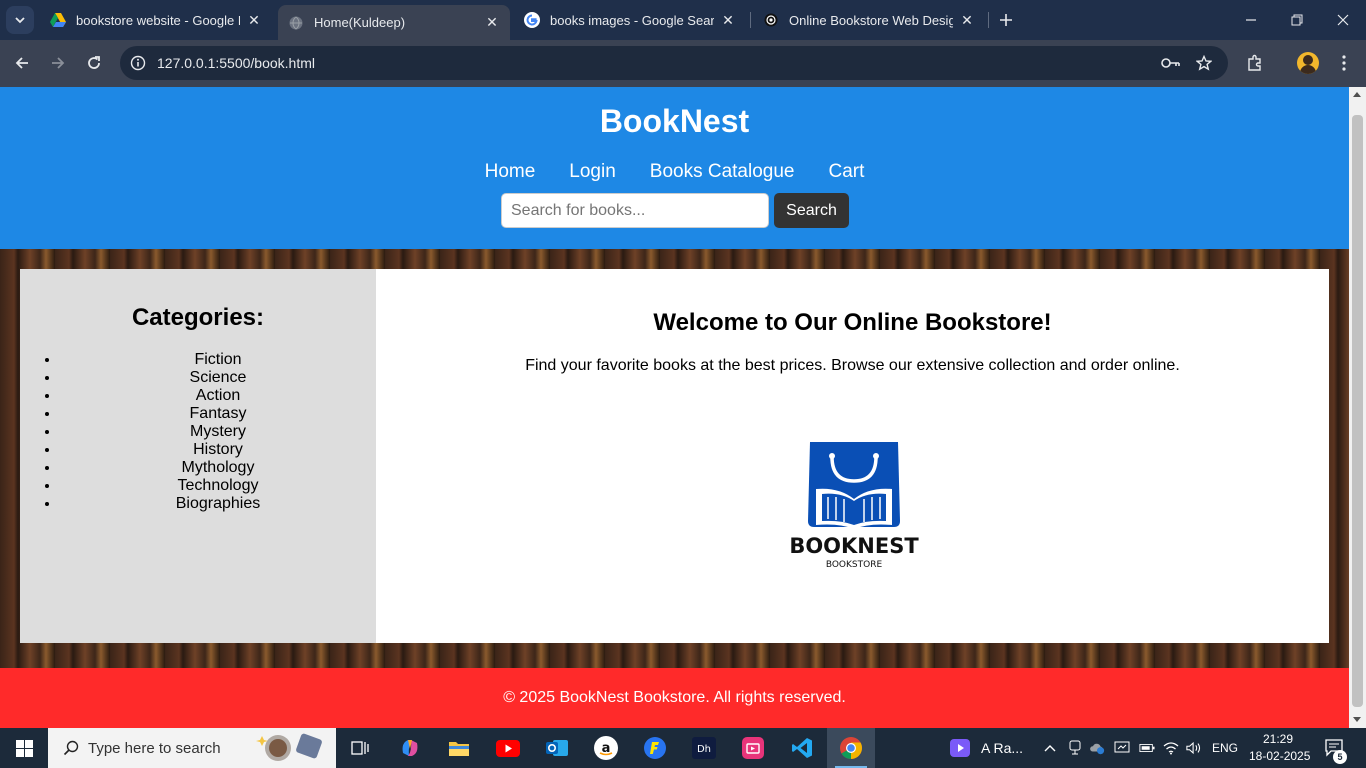 This screenshot has width=1366, height=768. What do you see at coordinates (854, 506) in the screenshot?
I see `booknest-logo: BOOKNEST BOOKSTORE` at bounding box center [854, 506].